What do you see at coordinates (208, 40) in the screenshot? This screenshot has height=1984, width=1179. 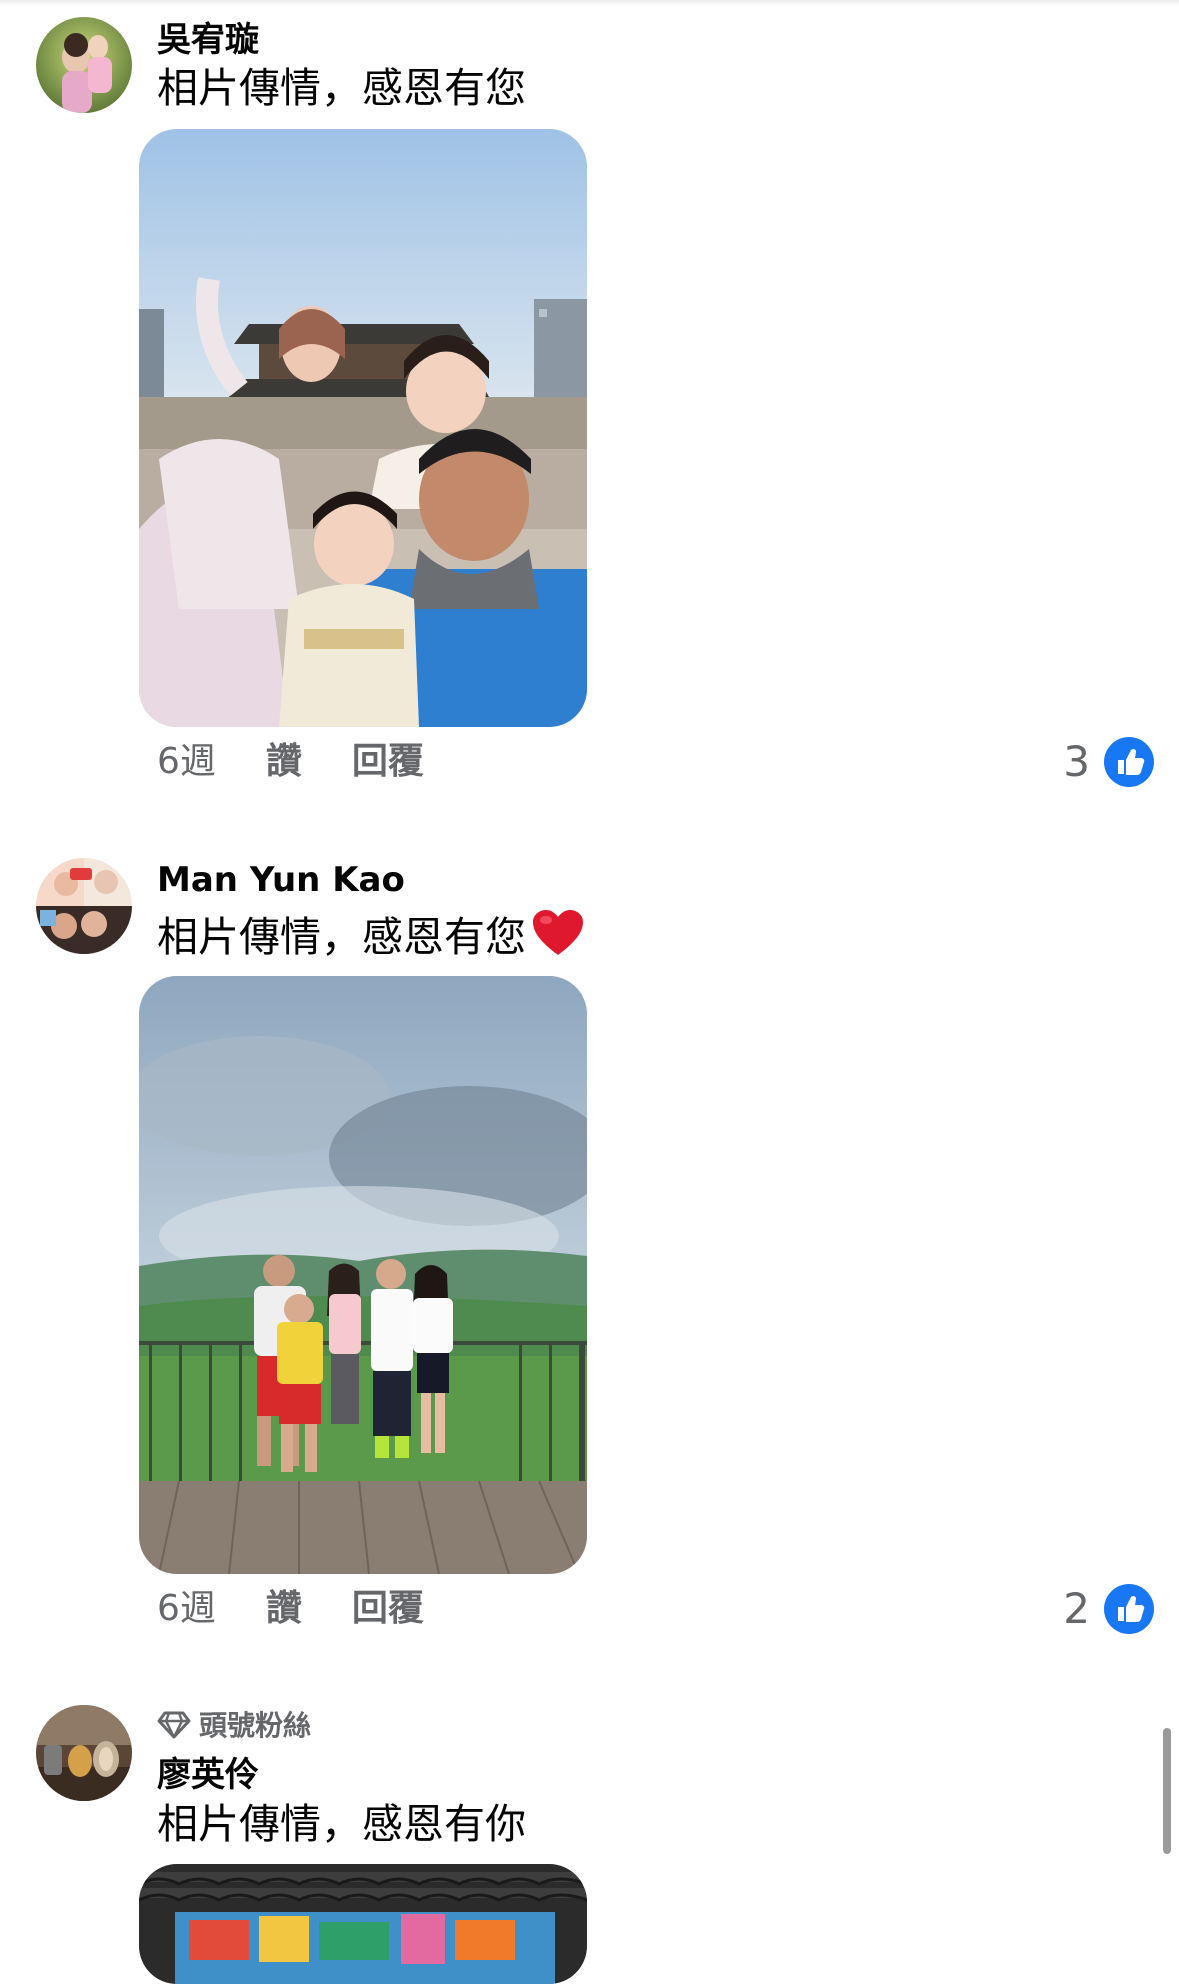 I see `commenter-name: 吳宥璇` at bounding box center [208, 40].